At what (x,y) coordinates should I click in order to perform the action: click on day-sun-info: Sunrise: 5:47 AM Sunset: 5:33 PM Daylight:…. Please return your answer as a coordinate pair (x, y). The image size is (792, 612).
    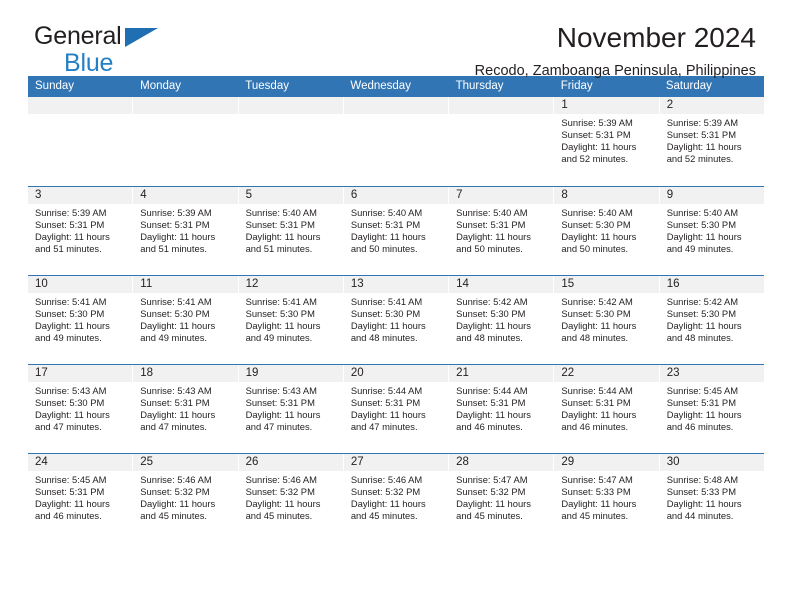
    Looking at the image, I should click on (606, 496).